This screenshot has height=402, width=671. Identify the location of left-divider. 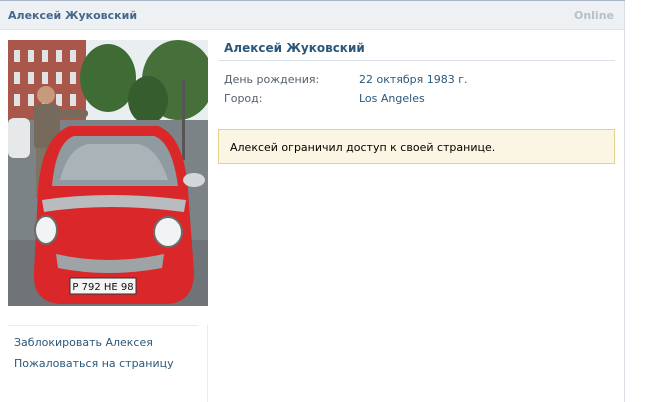
(103, 325).